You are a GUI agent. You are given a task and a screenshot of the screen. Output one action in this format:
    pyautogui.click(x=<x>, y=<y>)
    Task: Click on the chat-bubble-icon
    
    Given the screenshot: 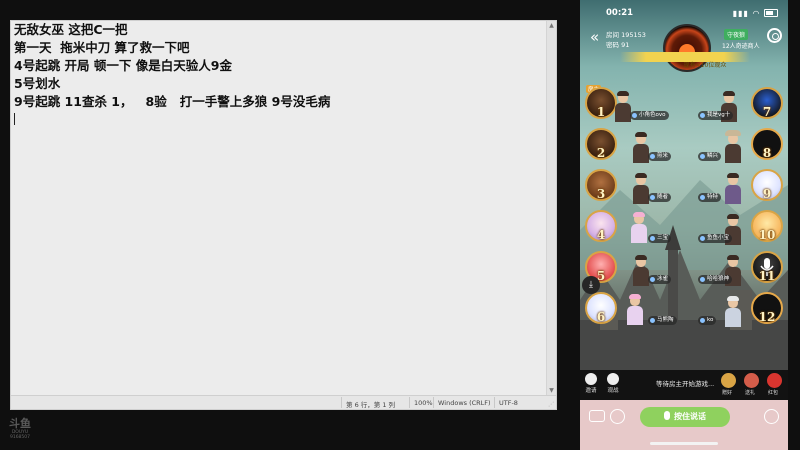 What is the action you would take?
    pyautogui.click(x=591, y=379)
    